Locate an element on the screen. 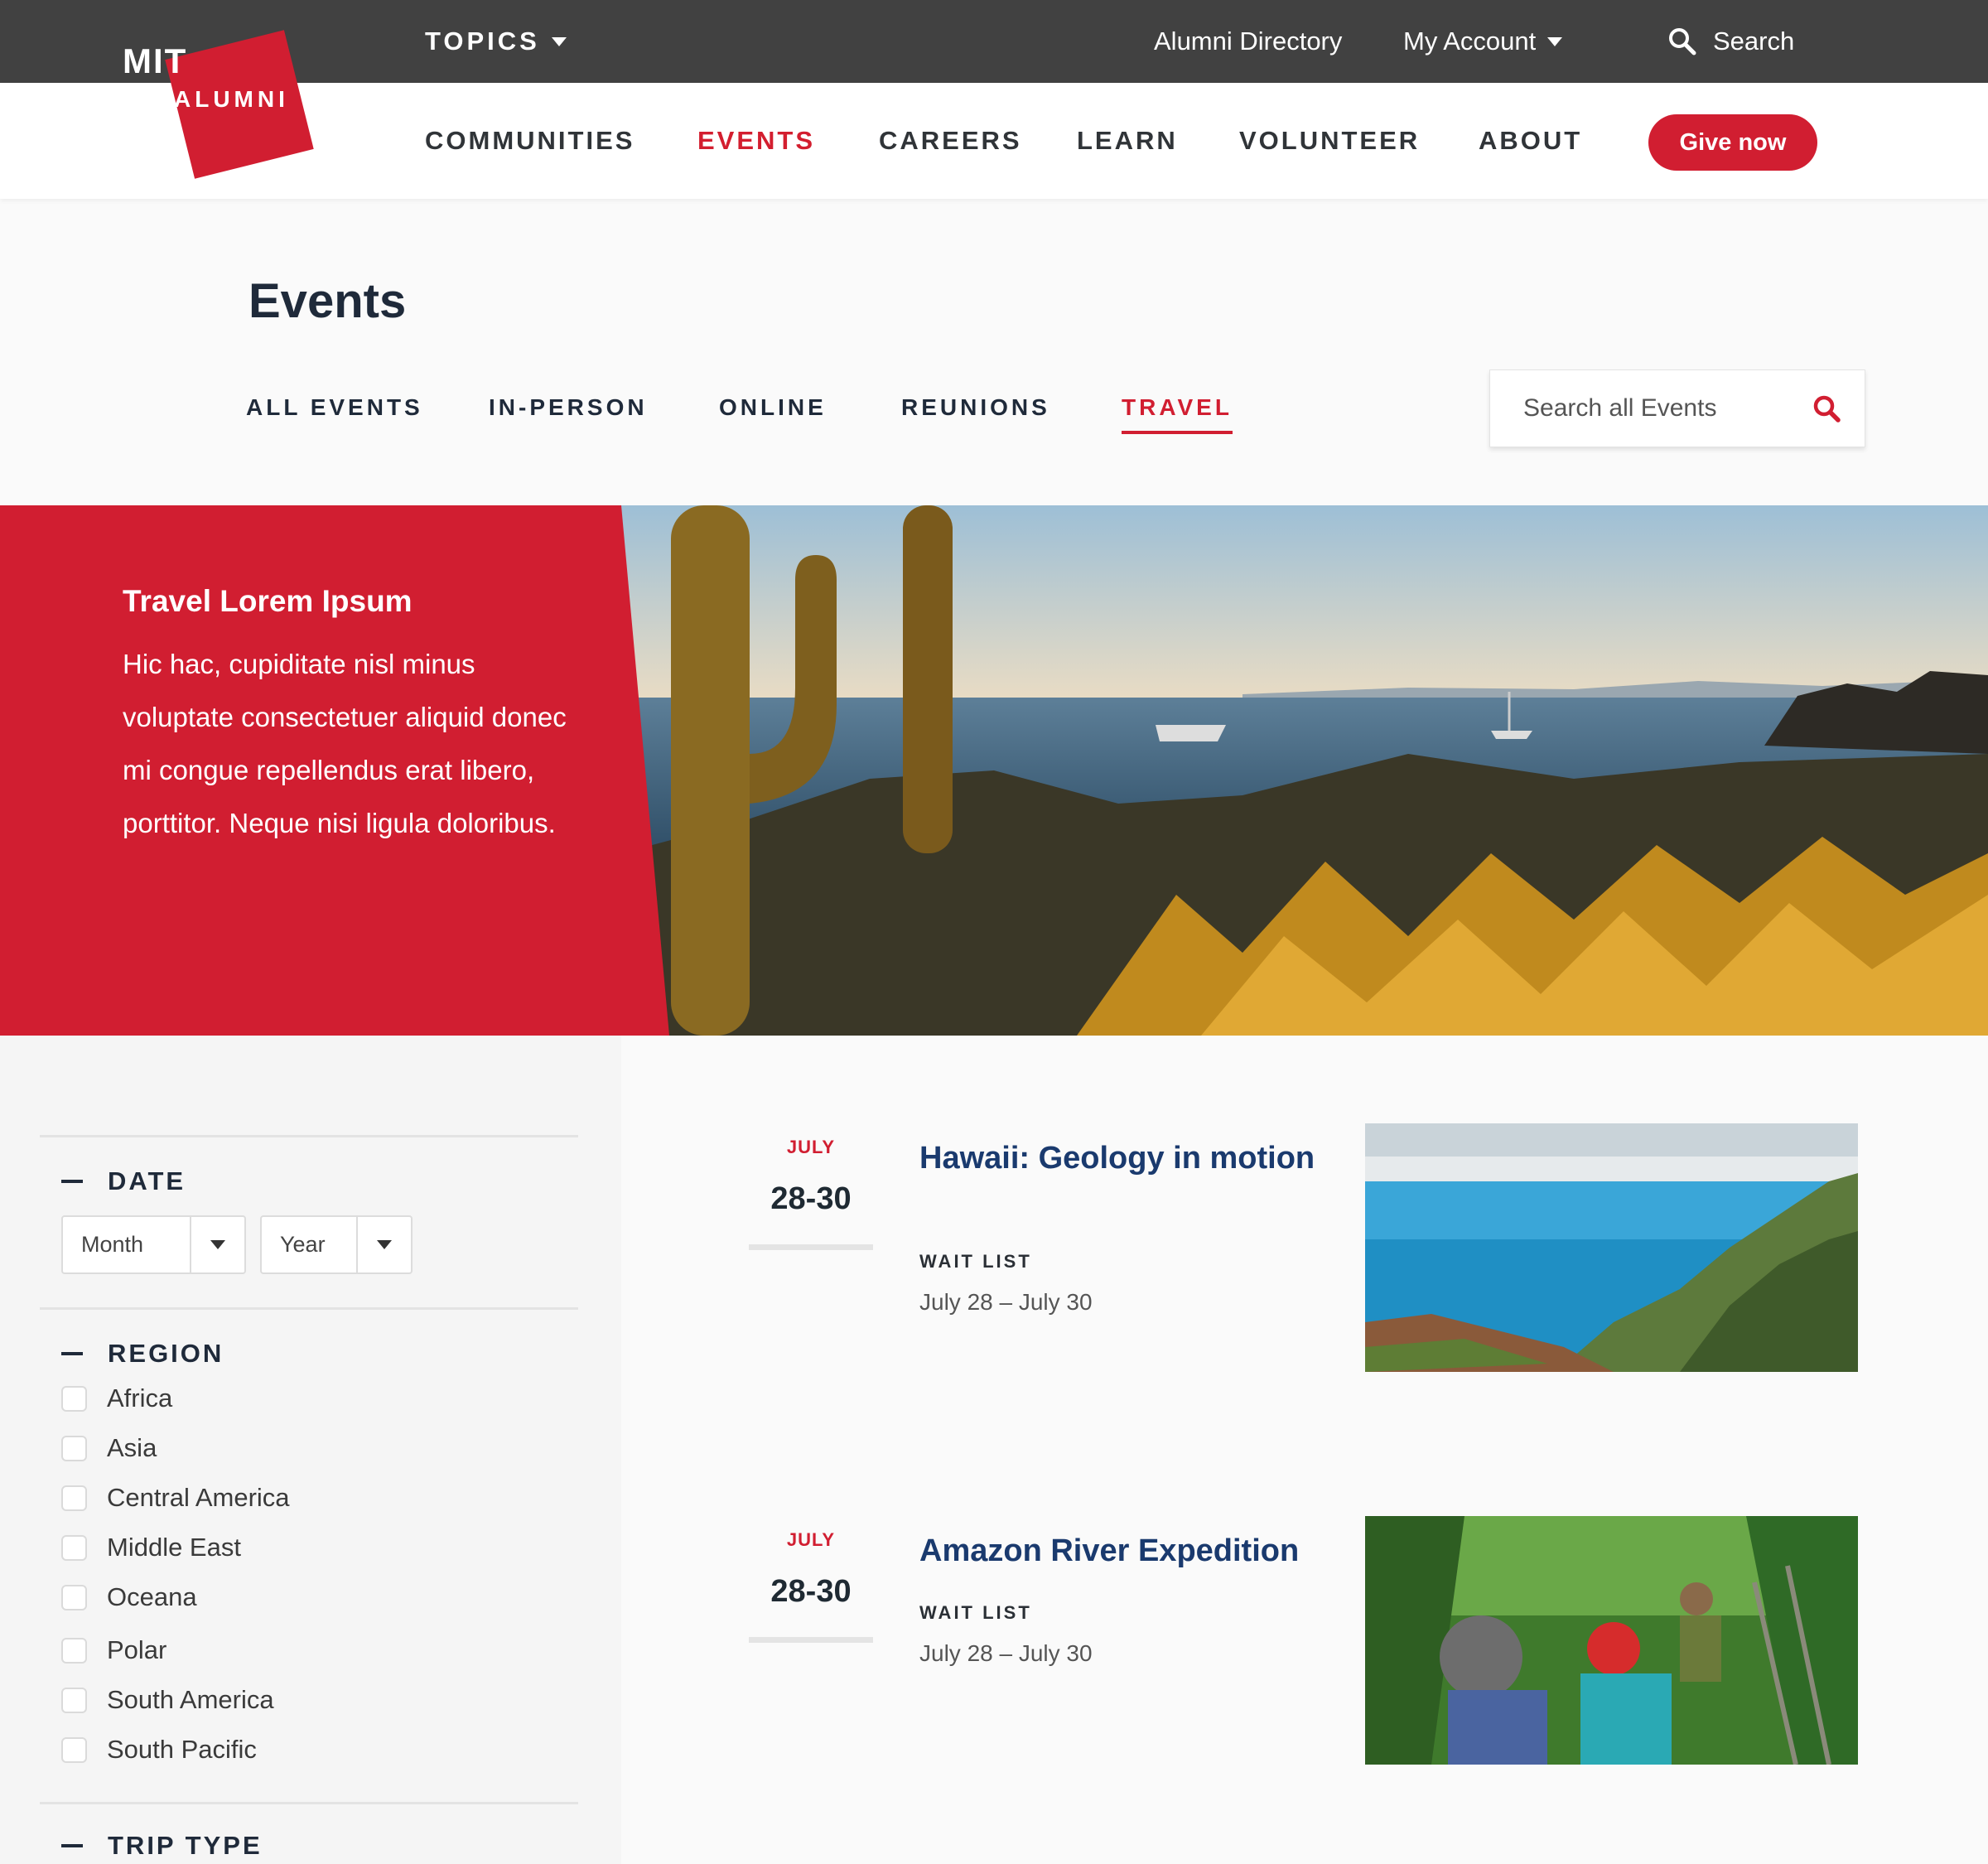  hero-title: Travel Lorem Ipsum is located at coordinates (268, 601).